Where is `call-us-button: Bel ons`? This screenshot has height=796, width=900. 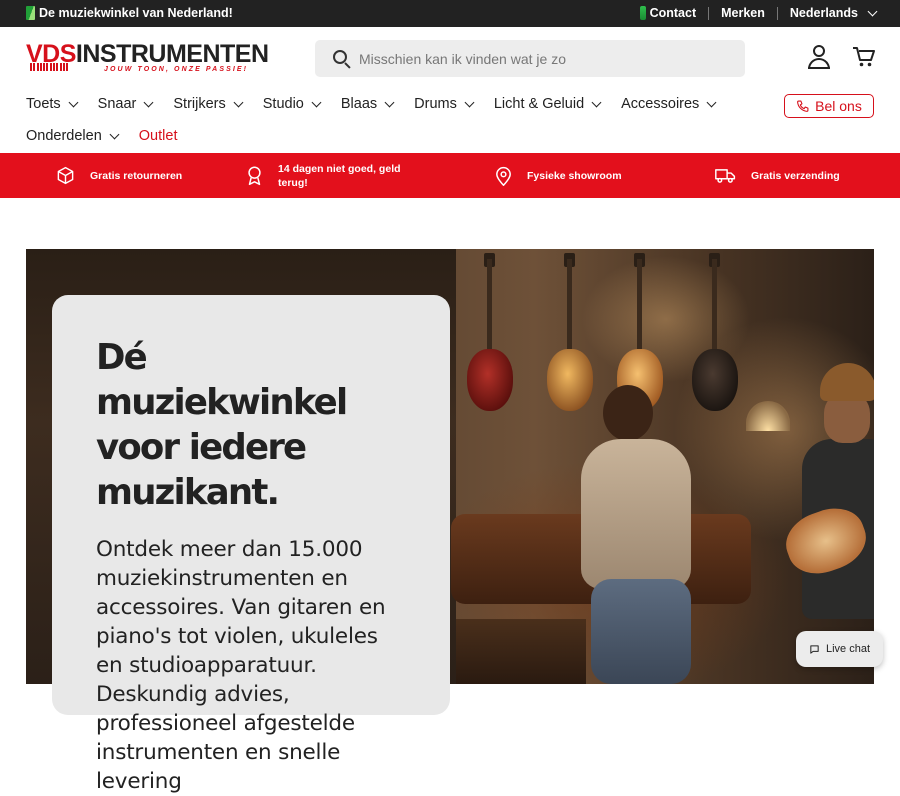 call-us-button: Bel ons is located at coordinates (829, 106).